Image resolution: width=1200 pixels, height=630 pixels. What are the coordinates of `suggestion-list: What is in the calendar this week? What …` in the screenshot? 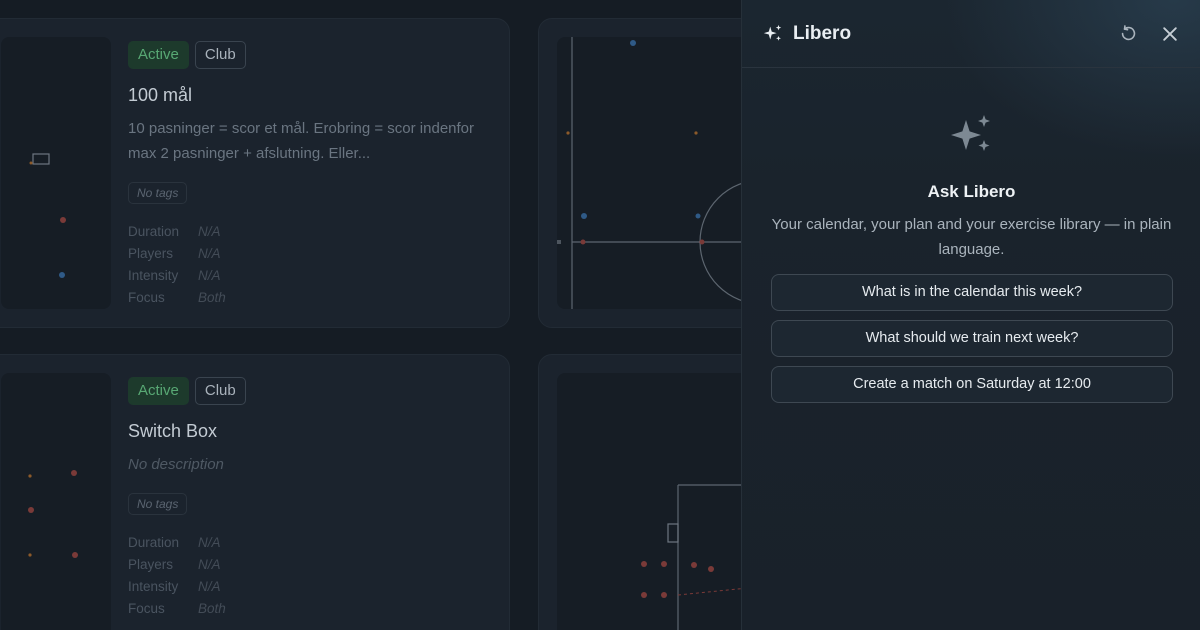 It's located at (972, 343).